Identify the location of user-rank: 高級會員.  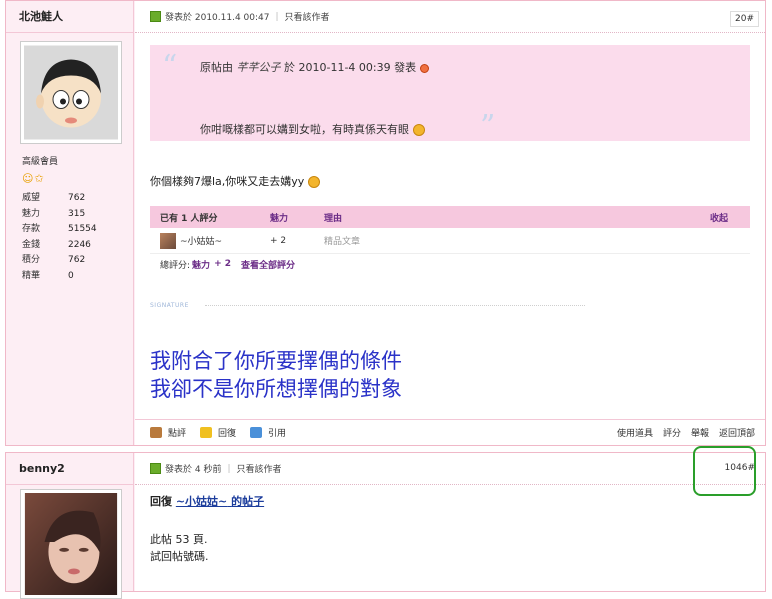
(40, 162).